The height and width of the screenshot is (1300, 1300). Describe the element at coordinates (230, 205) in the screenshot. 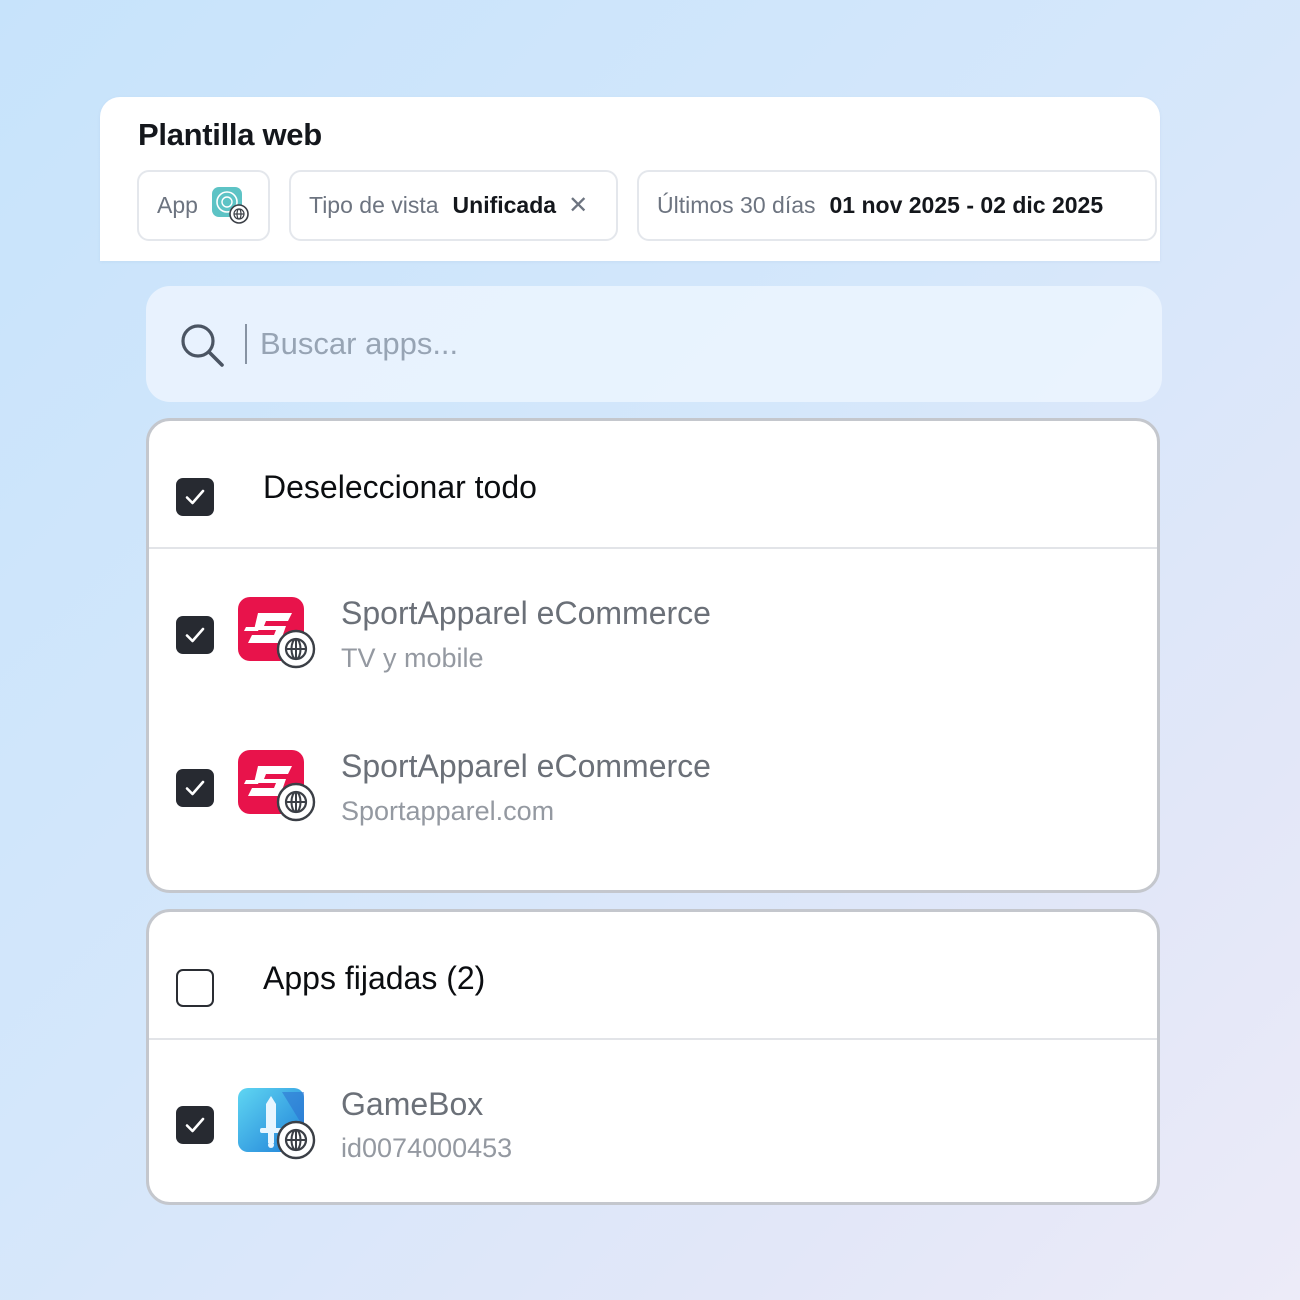

I see `web-app-icon` at that location.